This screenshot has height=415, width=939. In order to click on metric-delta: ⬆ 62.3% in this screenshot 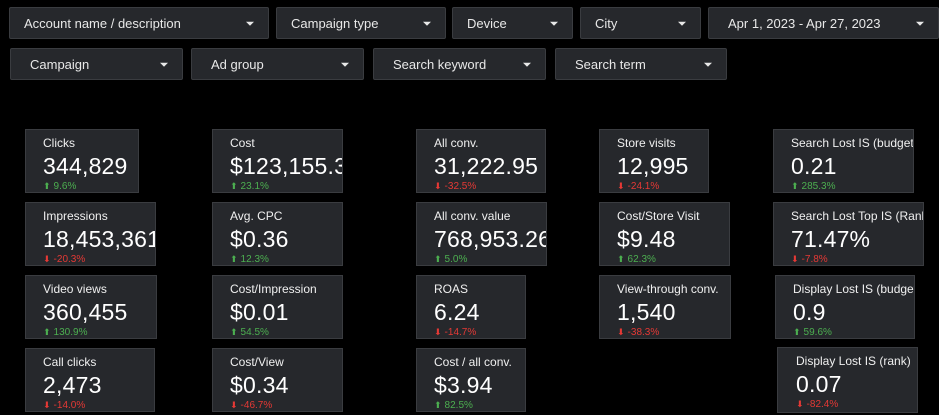, I will do `click(673, 259)`.